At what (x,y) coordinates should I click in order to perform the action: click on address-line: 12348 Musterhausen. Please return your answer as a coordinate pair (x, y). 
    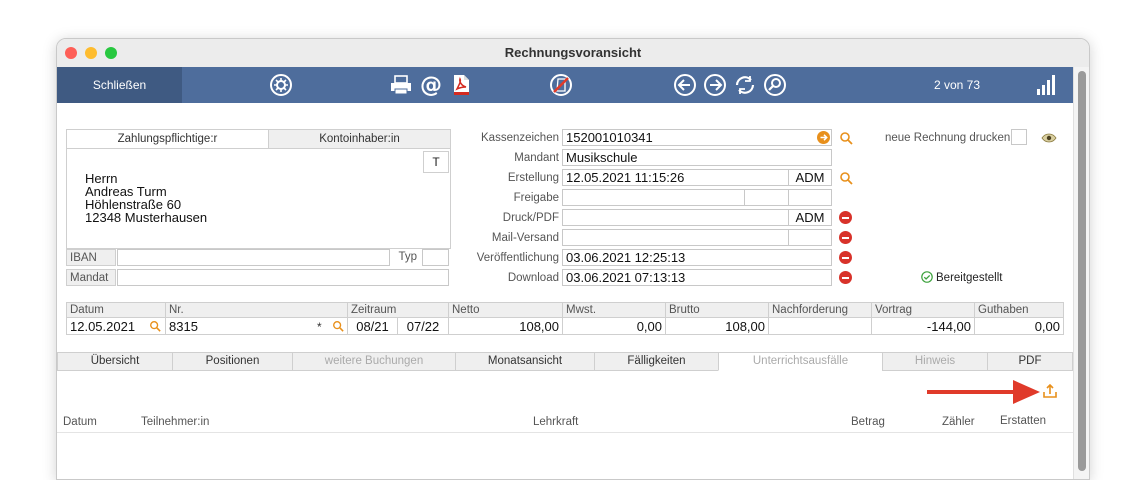
    Looking at the image, I should click on (146, 217).